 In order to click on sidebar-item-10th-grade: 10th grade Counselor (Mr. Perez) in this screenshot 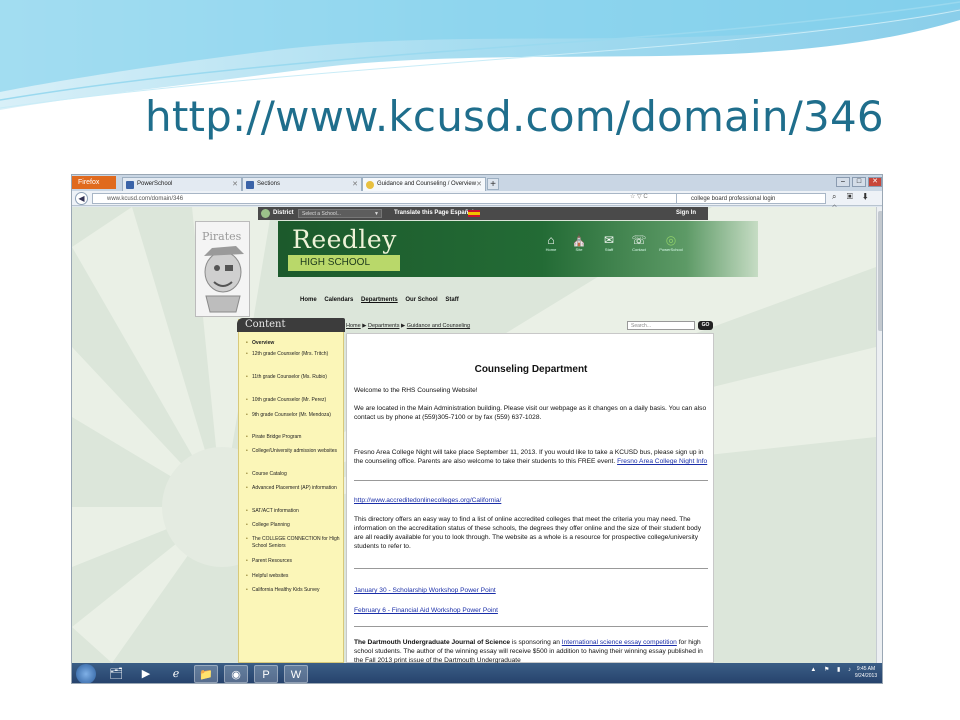, I will do `click(294, 400)`.